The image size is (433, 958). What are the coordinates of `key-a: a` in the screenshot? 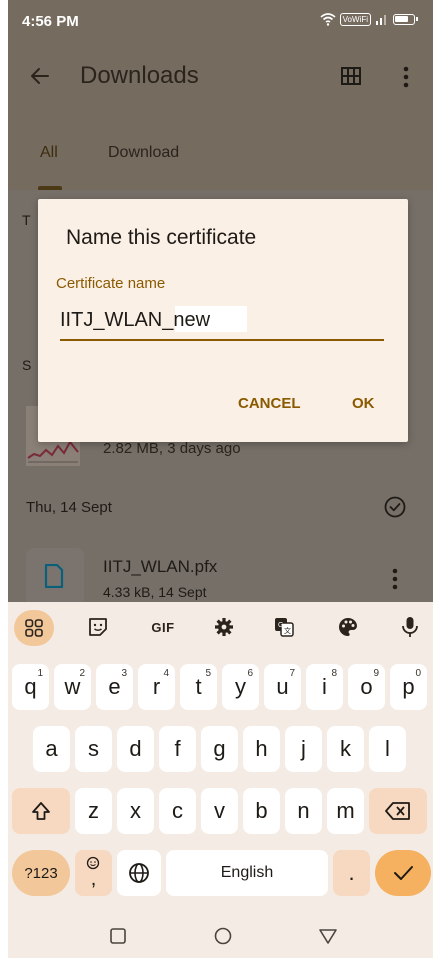 It's located at (51, 749).